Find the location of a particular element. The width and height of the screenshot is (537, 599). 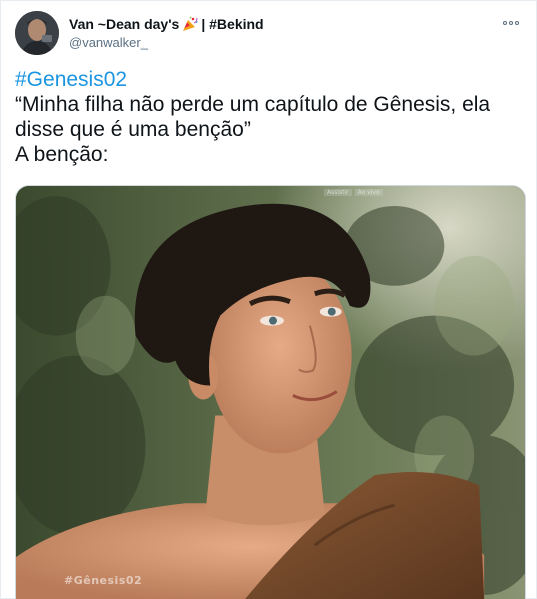

display-name-suffix: | #Bekind is located at coordinates (232, 24).